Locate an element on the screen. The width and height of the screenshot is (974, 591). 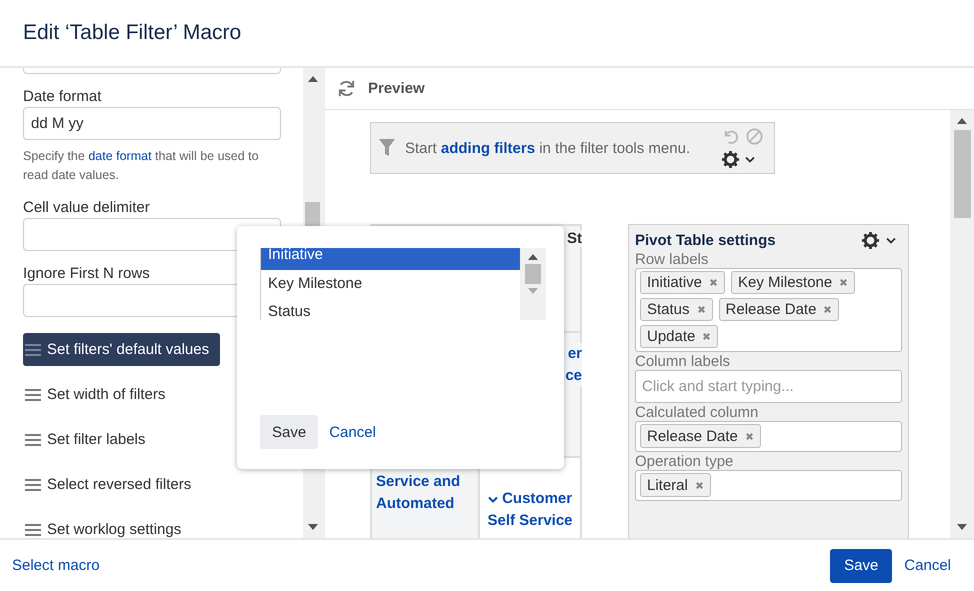
help-text: Specify the date format that will be used to read date values. is located at coordinates (141, 166).